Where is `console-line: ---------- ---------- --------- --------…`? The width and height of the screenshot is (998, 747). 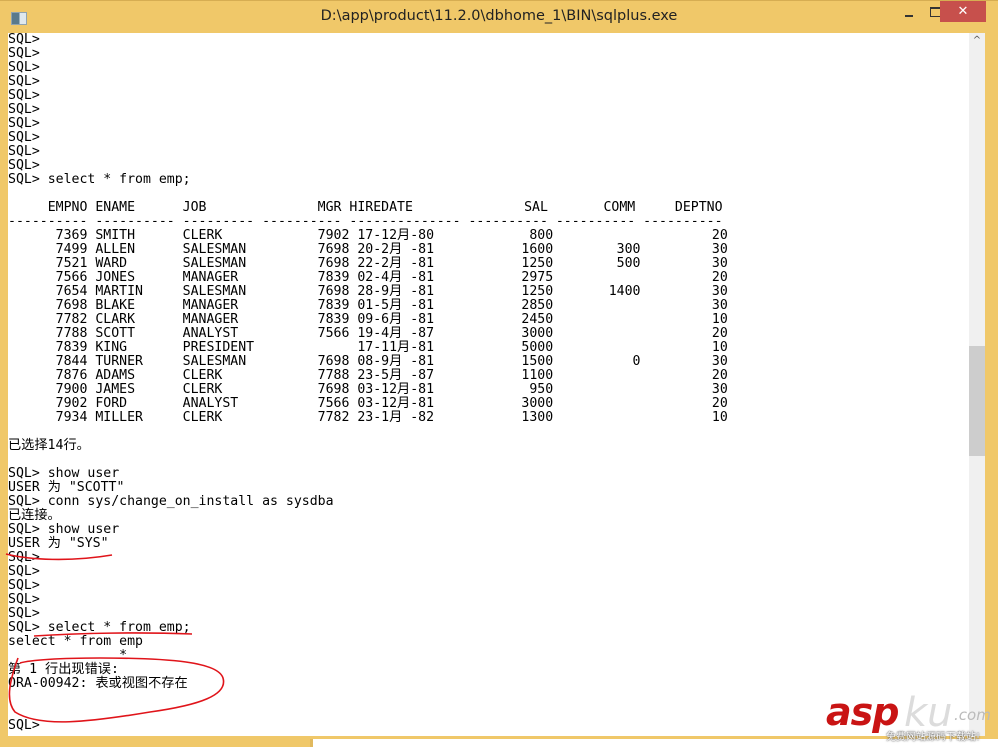 console-line: ---------- ---------- --------- --------… is located at coordinates (365, 221).